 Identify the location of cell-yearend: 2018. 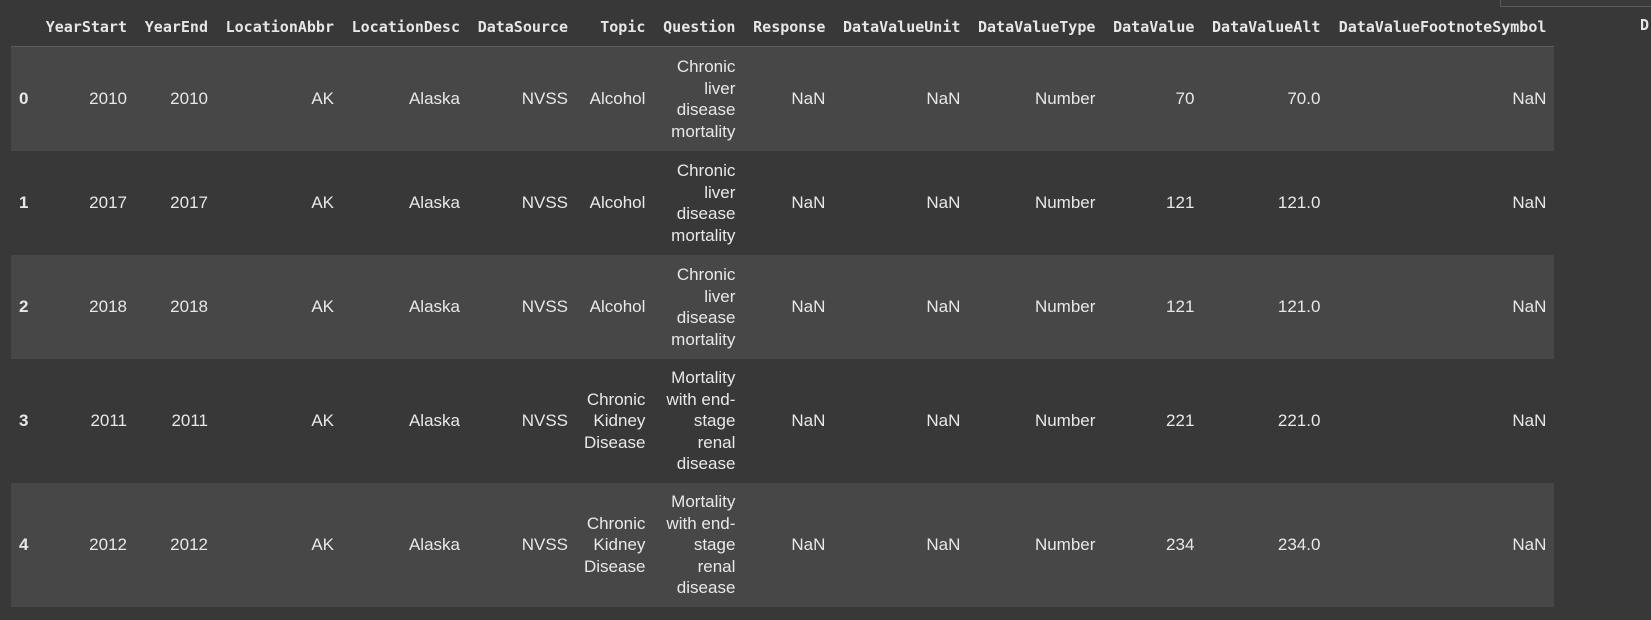
(175, 307).